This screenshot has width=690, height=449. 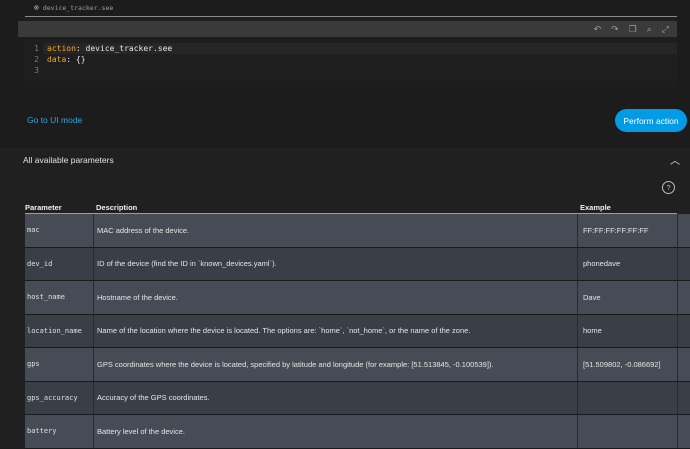 I want to click on yaml-key: data, so click(x=57, y=59).